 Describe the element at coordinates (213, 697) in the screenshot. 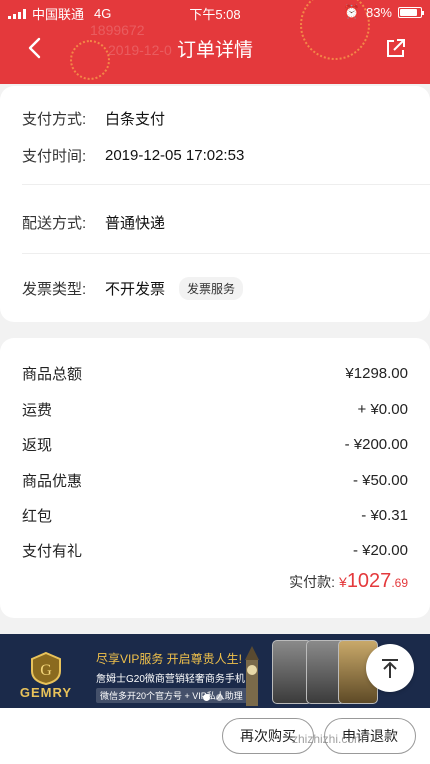

I see `carousel-indicator` at that location.